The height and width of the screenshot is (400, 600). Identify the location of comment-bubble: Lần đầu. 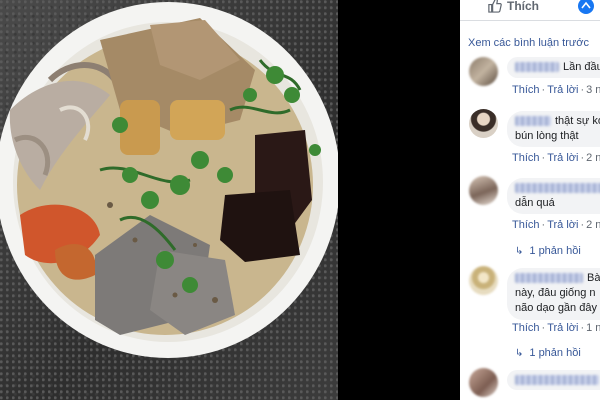
(553, 67).